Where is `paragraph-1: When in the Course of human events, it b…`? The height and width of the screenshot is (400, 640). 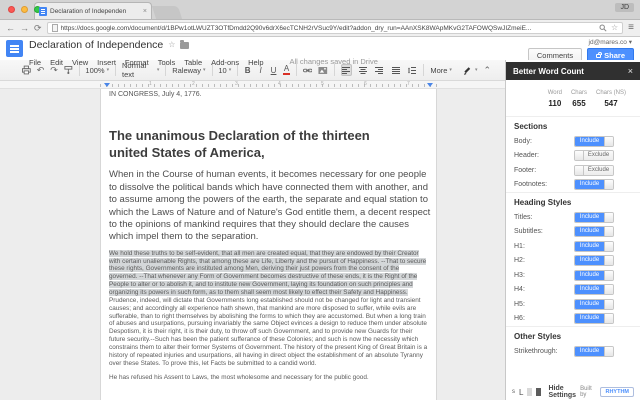 paragraph-1: When in the Course of human events, it b… is located at coordinates (270, 206).